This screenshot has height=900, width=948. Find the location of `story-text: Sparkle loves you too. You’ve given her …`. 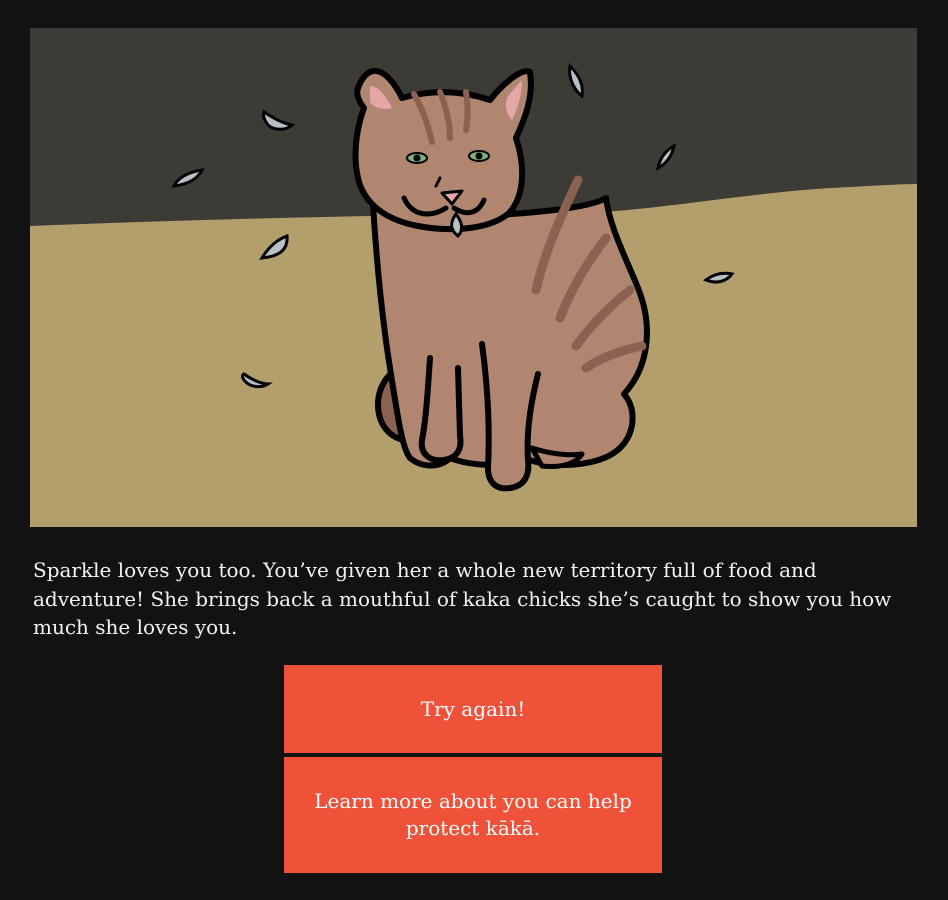

story-text: Sparkle loves you too. You’ve given her … is located at coordinates (462, 598).